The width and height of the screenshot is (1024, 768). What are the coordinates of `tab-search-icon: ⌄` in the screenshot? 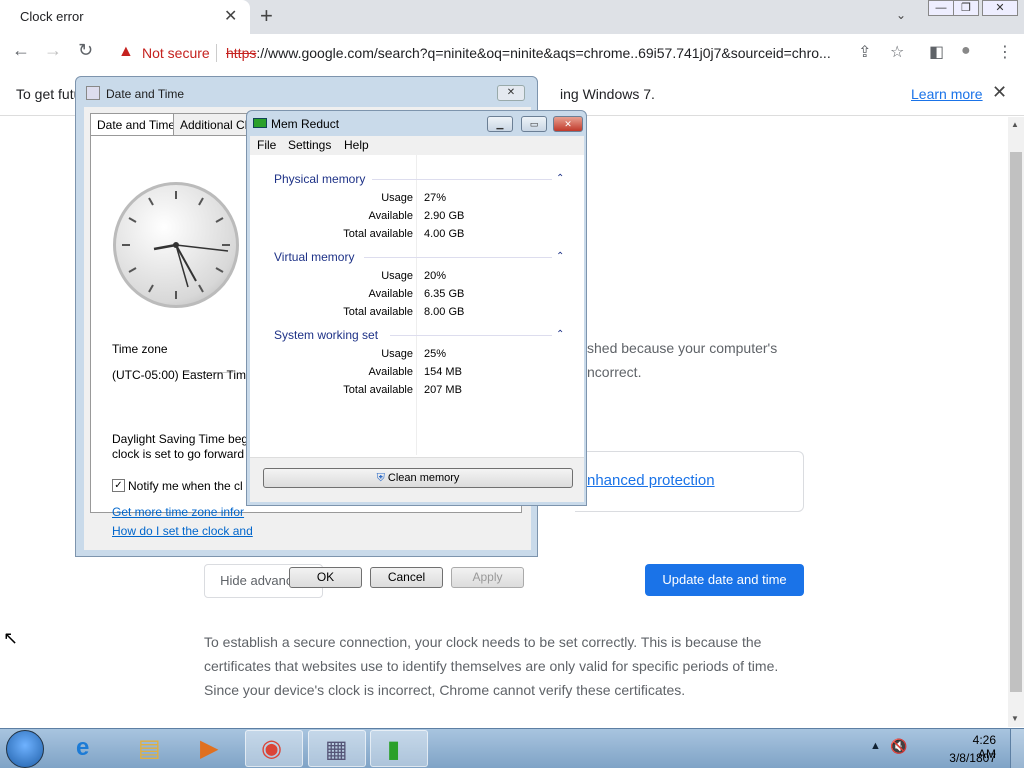 It's located at (901, 15).